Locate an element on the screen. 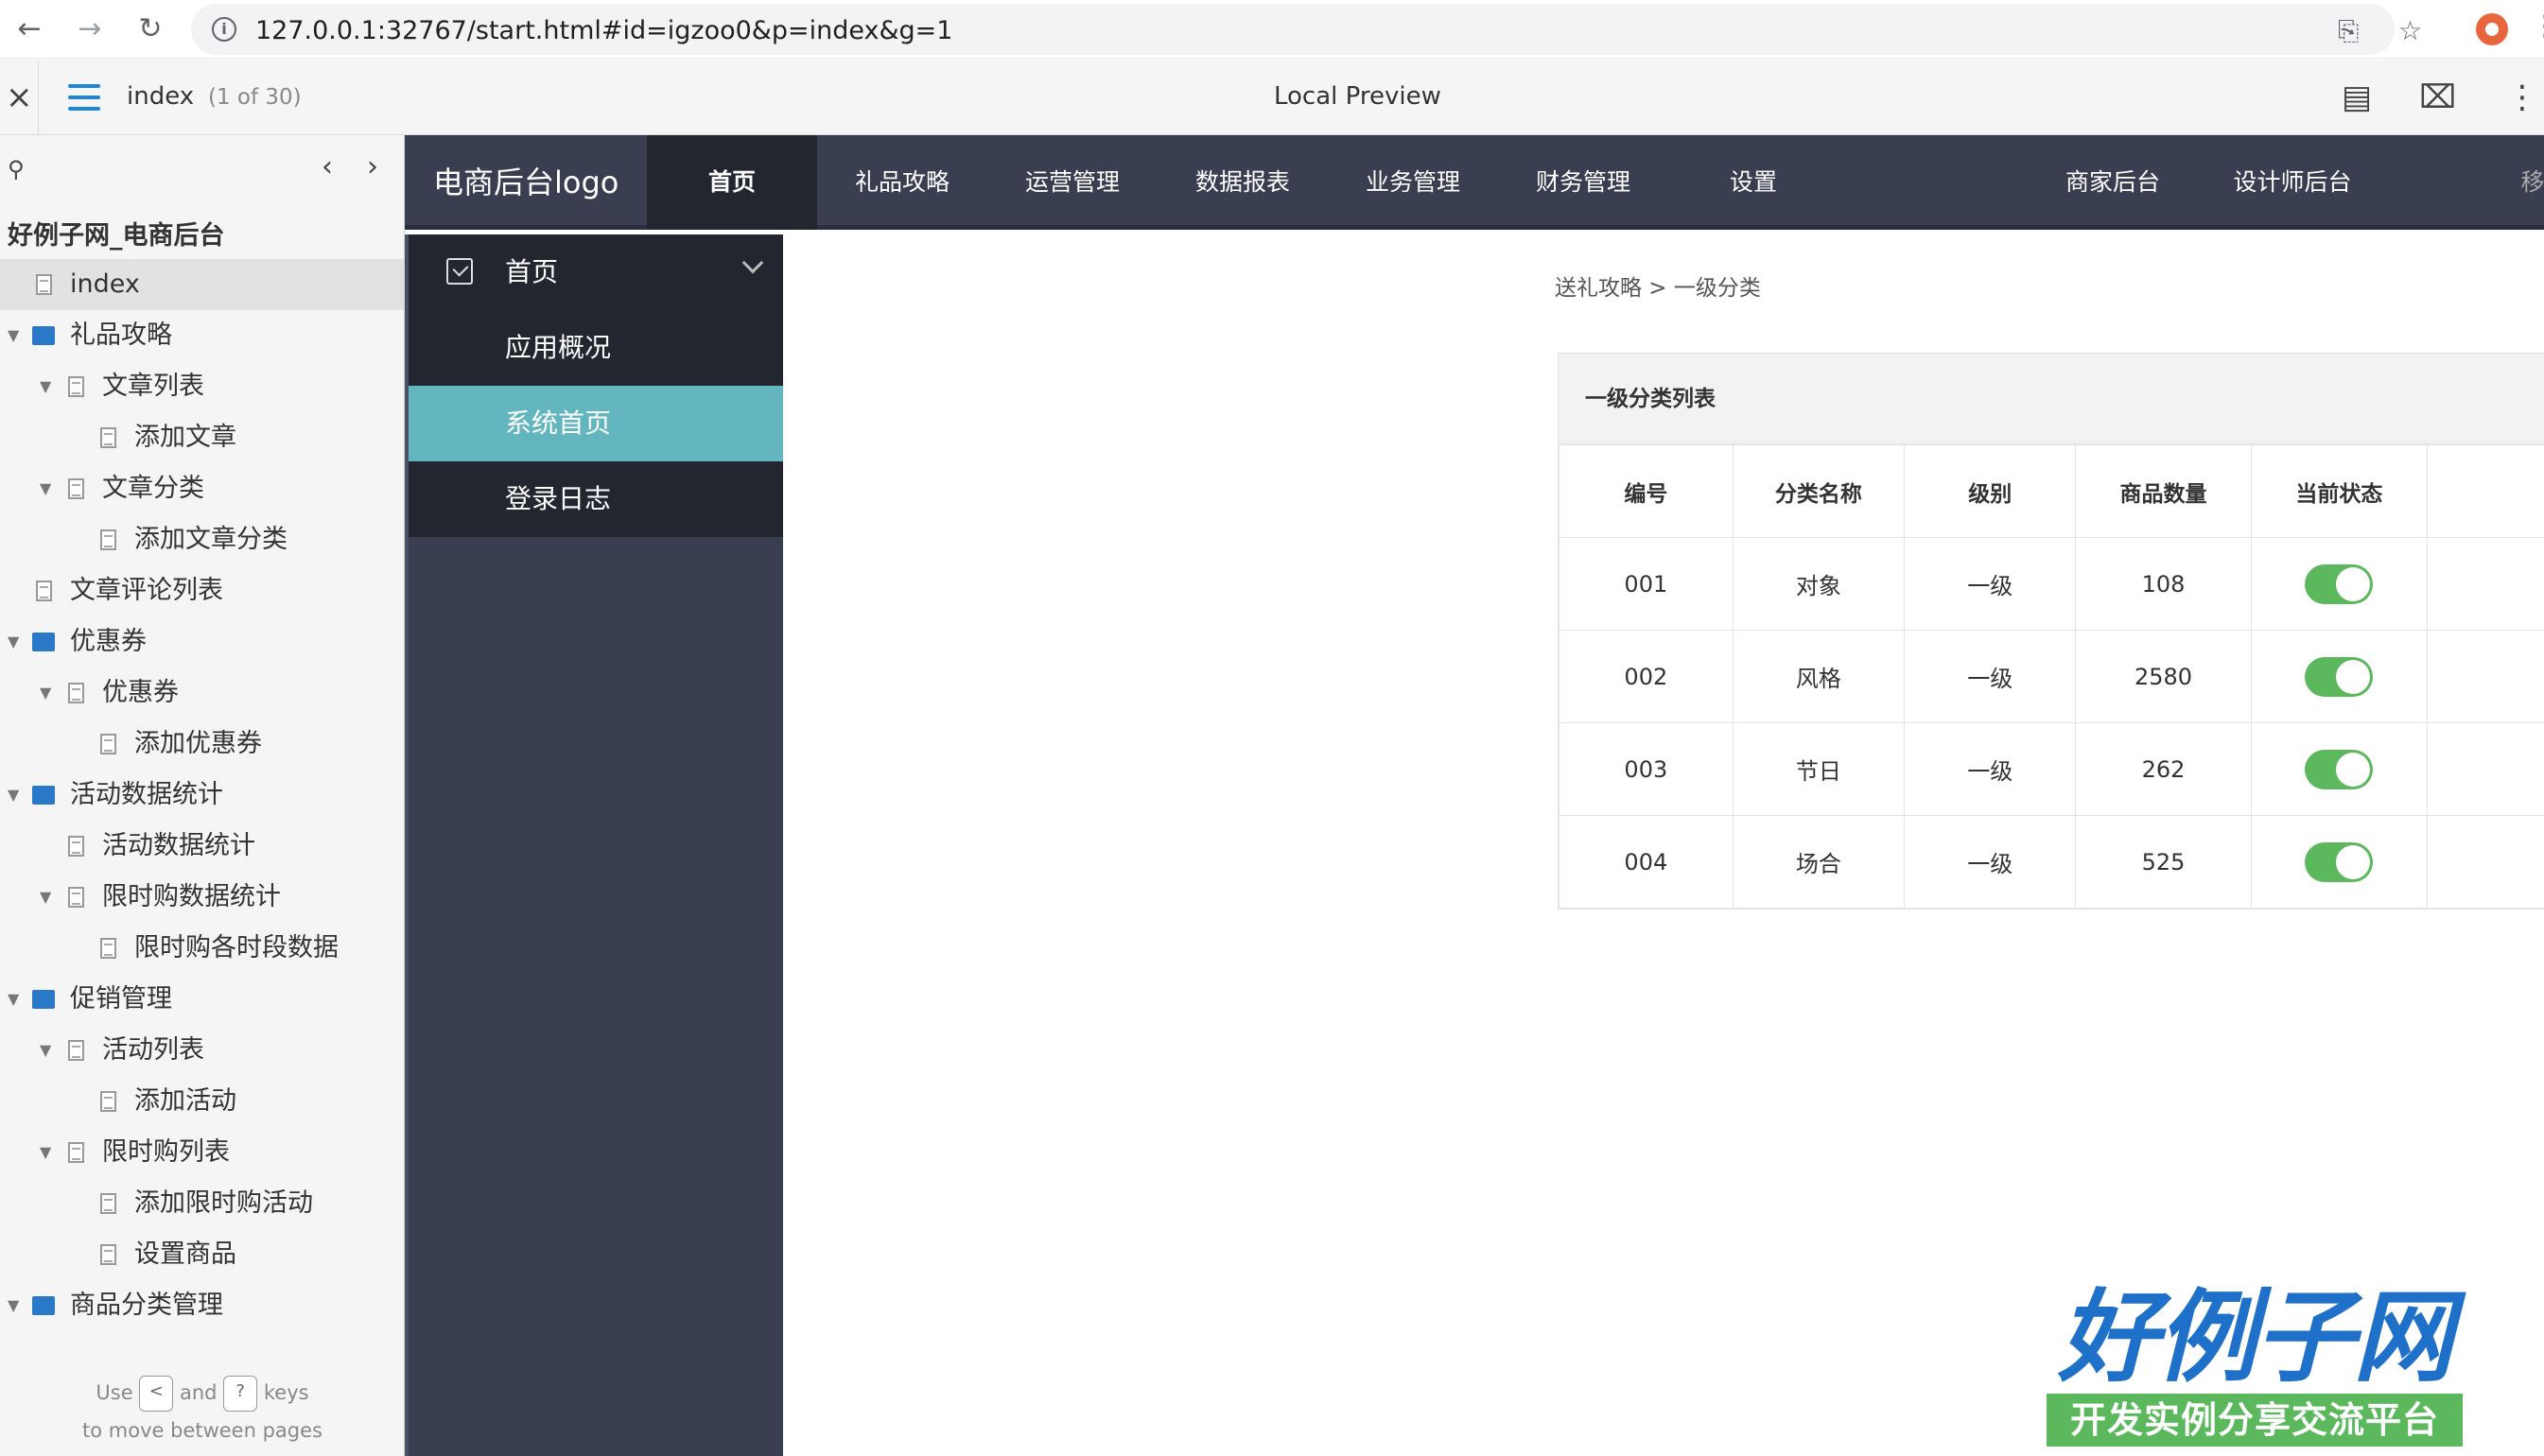 This screenshot has height=1456, width=2544. tree-item-label: index is located at coordinates (105, 284).